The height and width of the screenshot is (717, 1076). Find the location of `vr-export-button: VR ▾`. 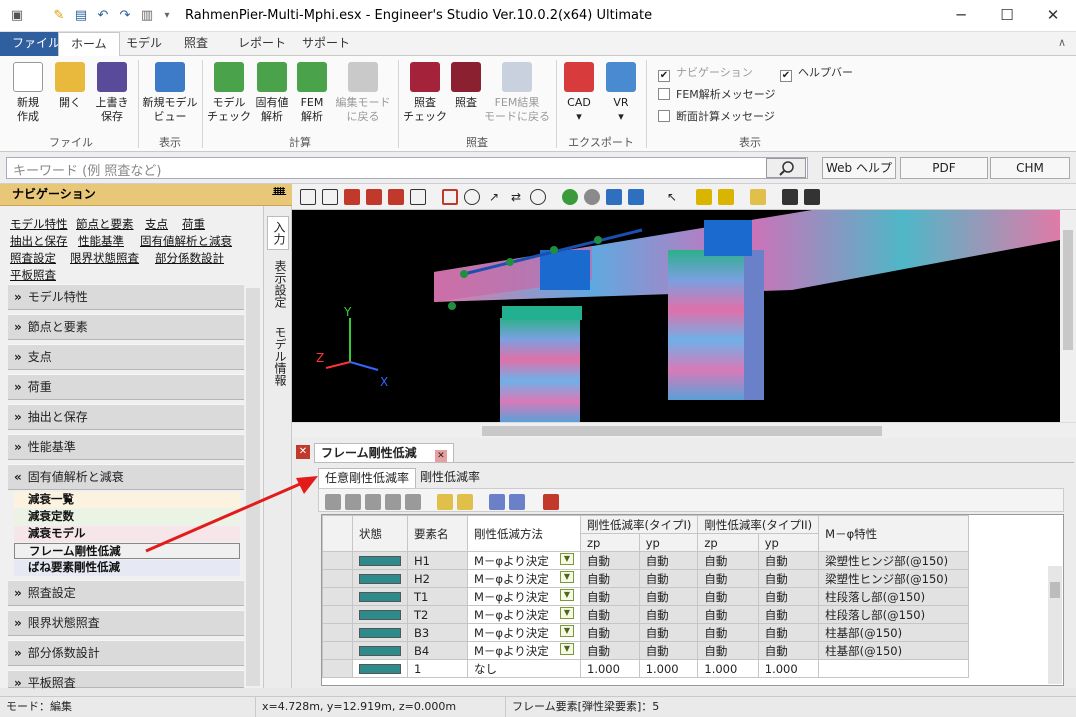

vr-export-button: VR ▾ is located at coordinates (621, 93).